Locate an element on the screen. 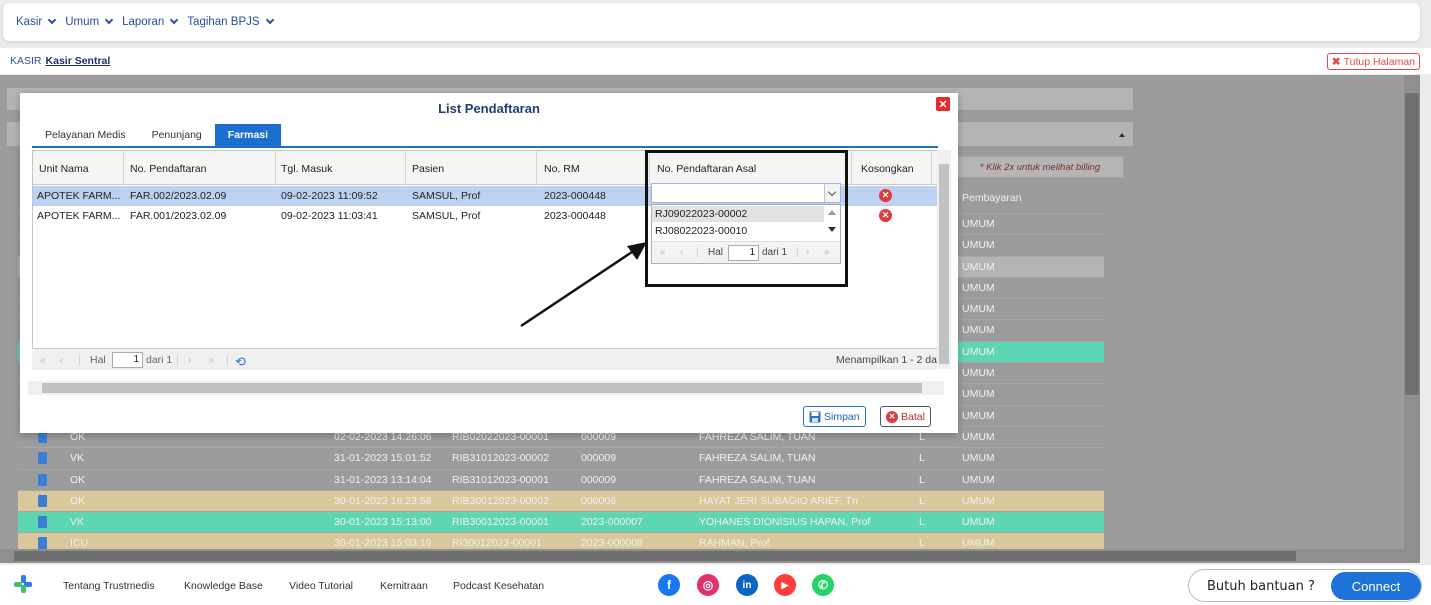 The height and width of the screenshot is (605, 1431). cancel-button-label: Batal is located at coordinates (913, 416).